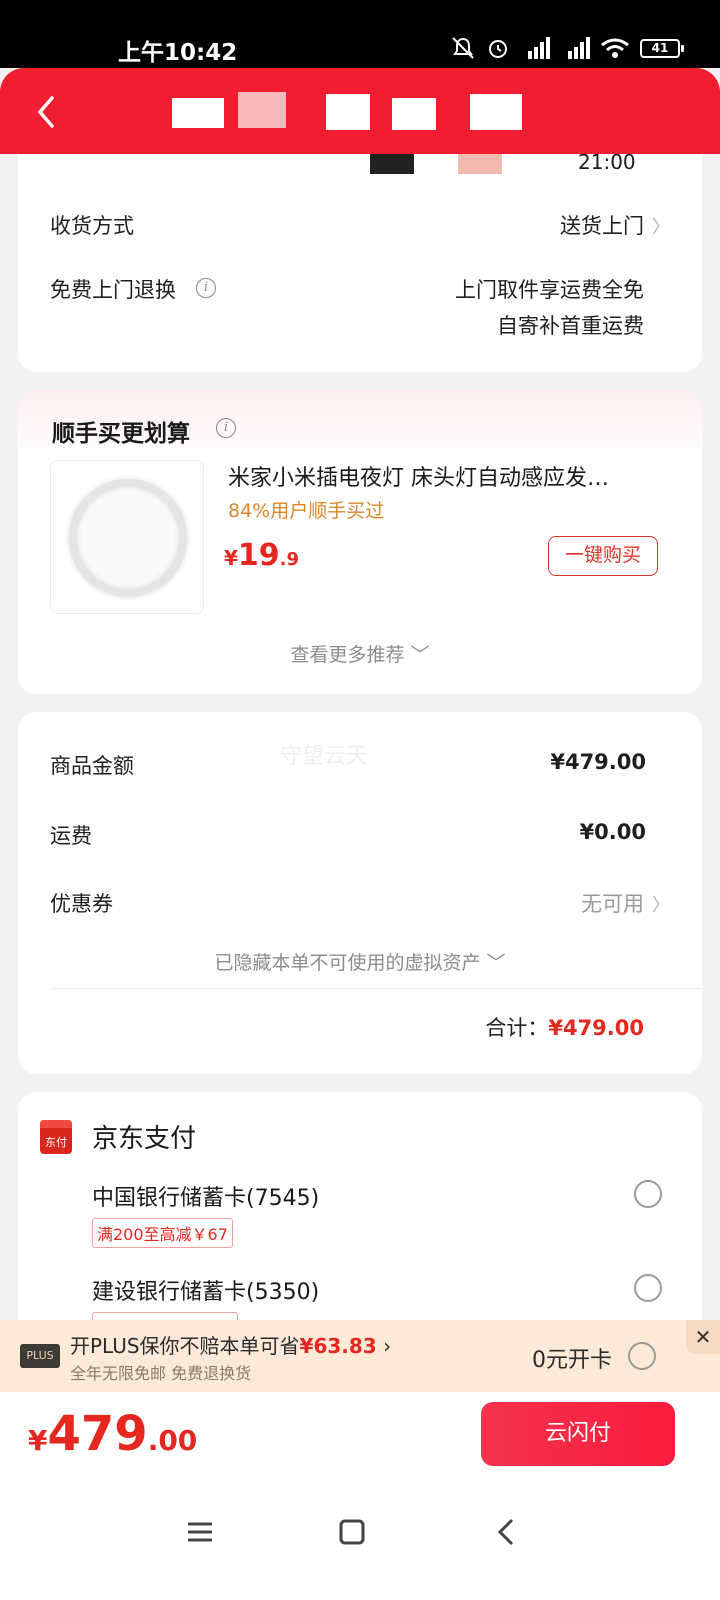 The height and width of the screenshot is (1600, 720). What do you see at coordinates (56, 1142) in the screenshot?
I see `jd-pay-icon-text: 东付` at bounding box center [56, 1142].